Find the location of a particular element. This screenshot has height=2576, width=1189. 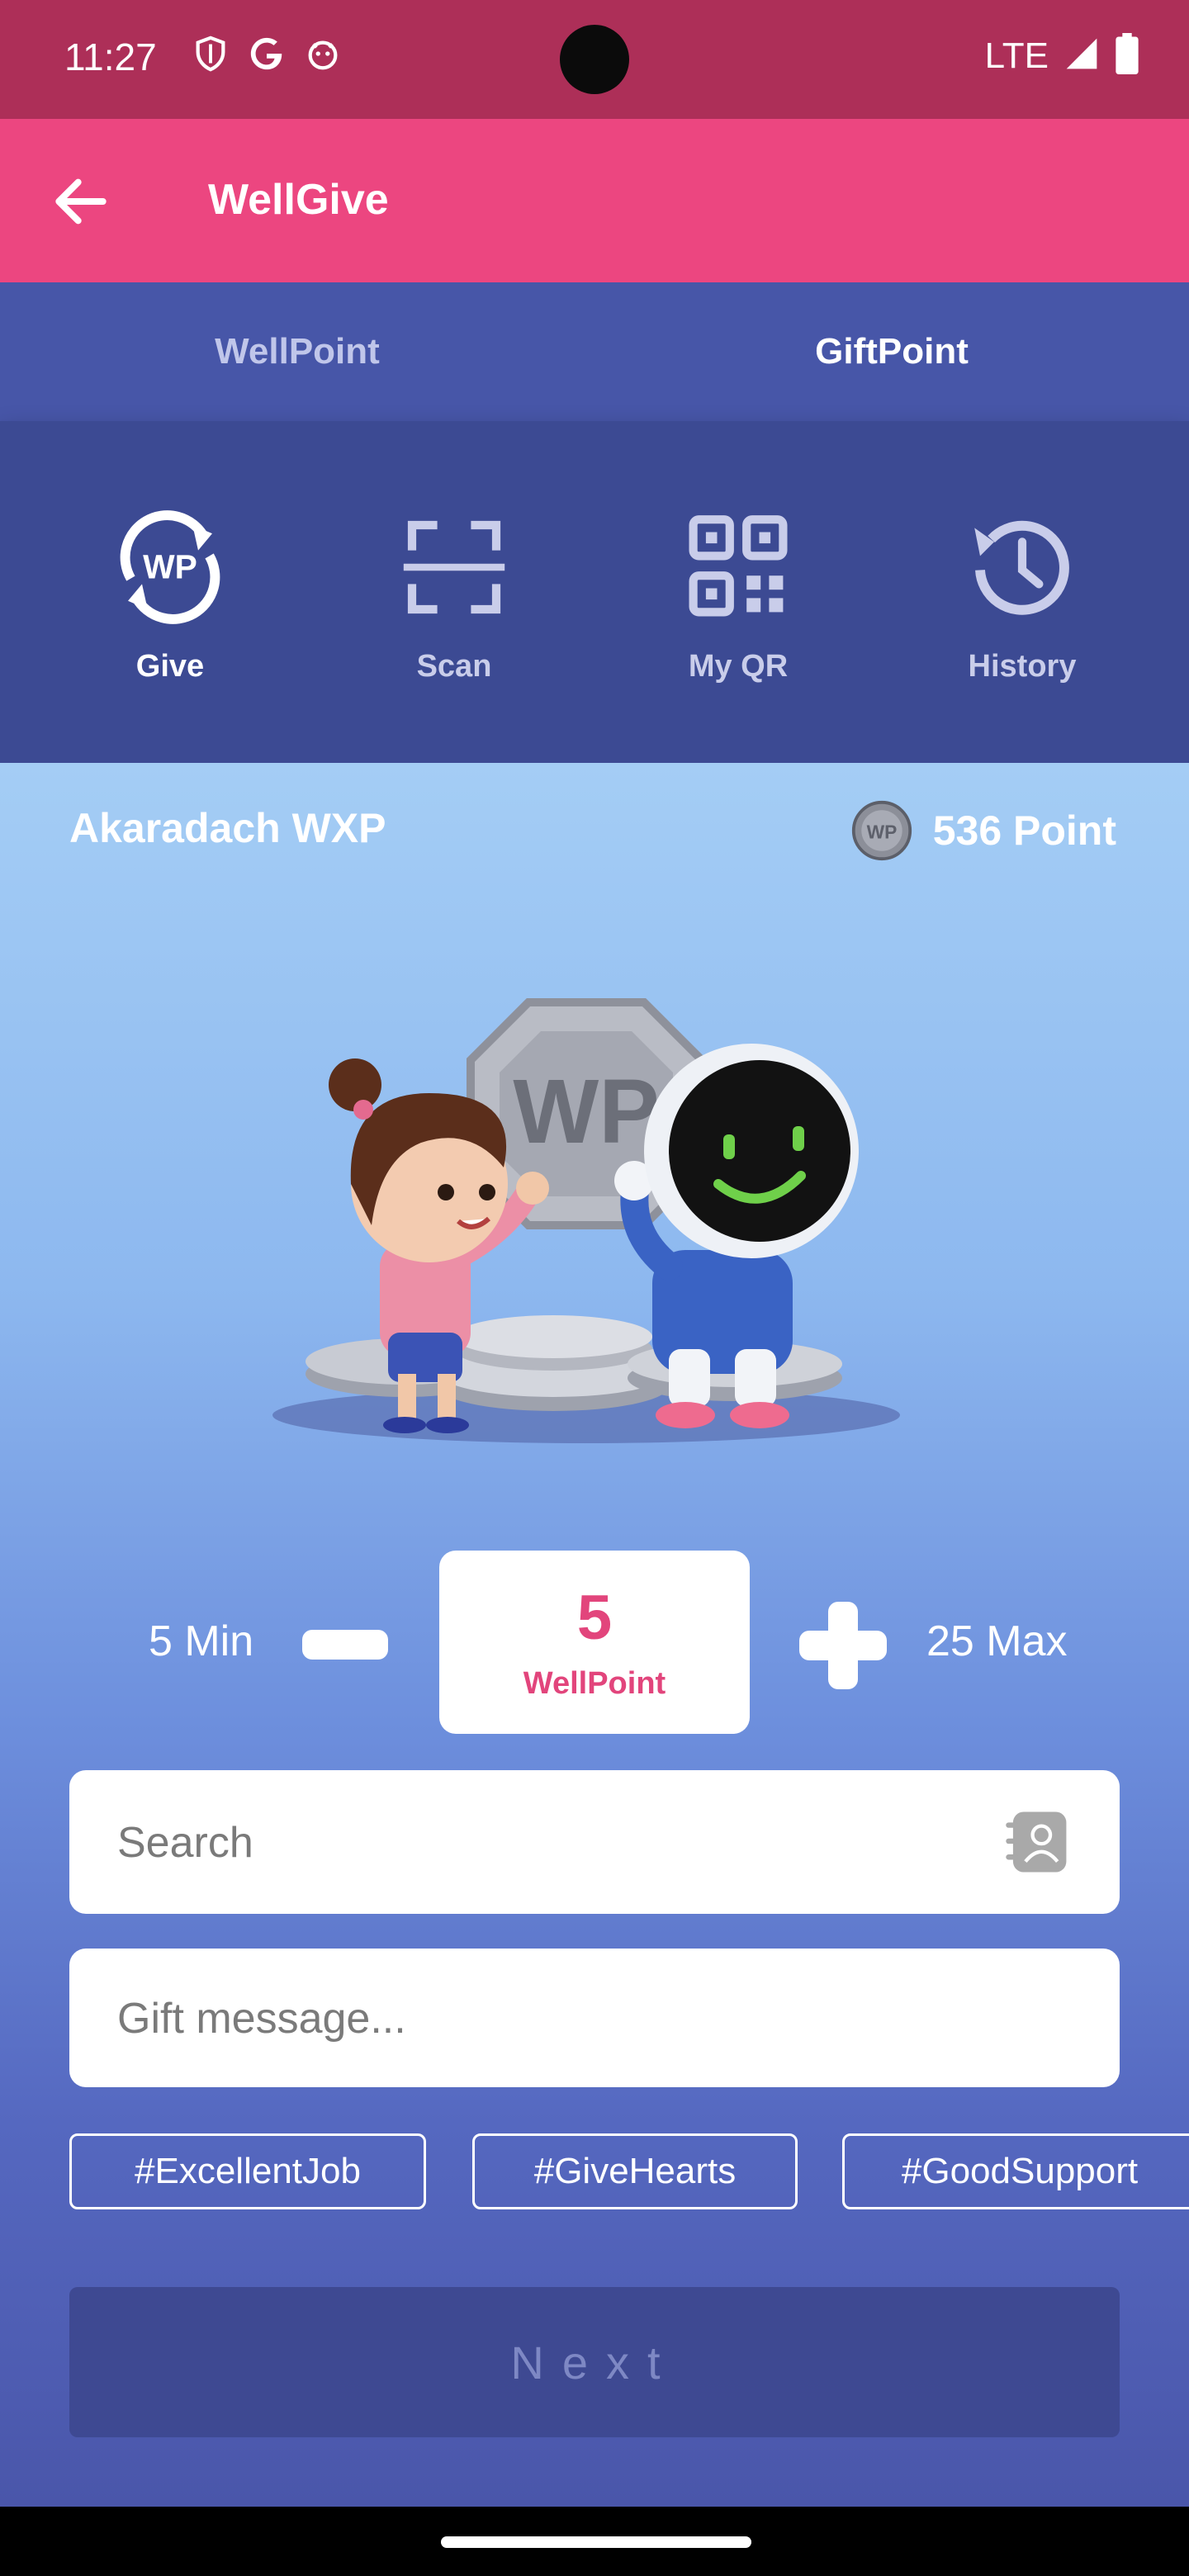

signal-icon is located at coordinates (1081, 56).